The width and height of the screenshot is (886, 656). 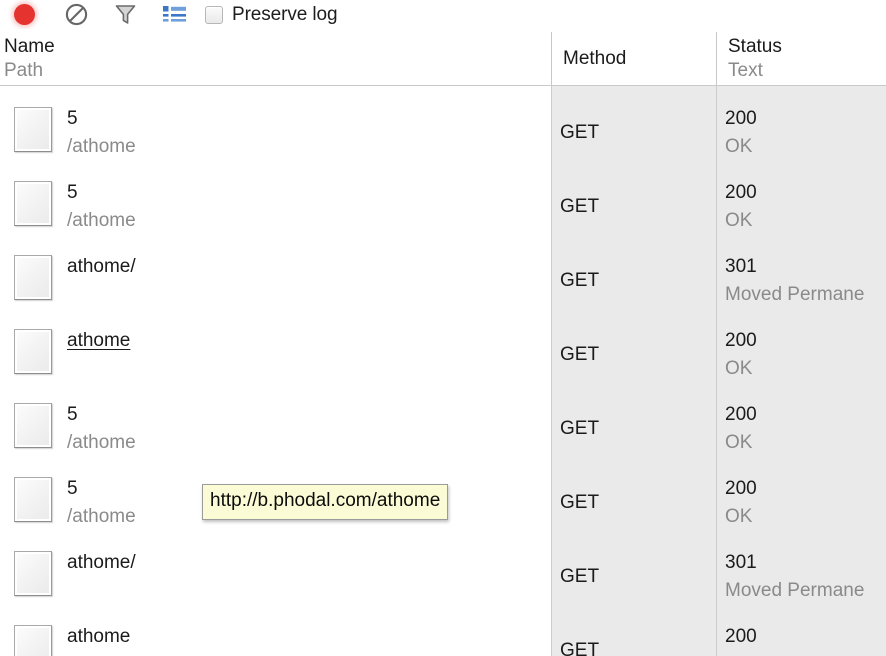 I want to click on record-circle-icon, so click(x=24, y=14).